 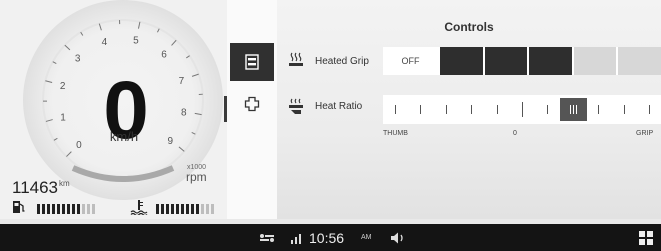 I want to click on heat-ratio-slider, so click(x=522, y=109).